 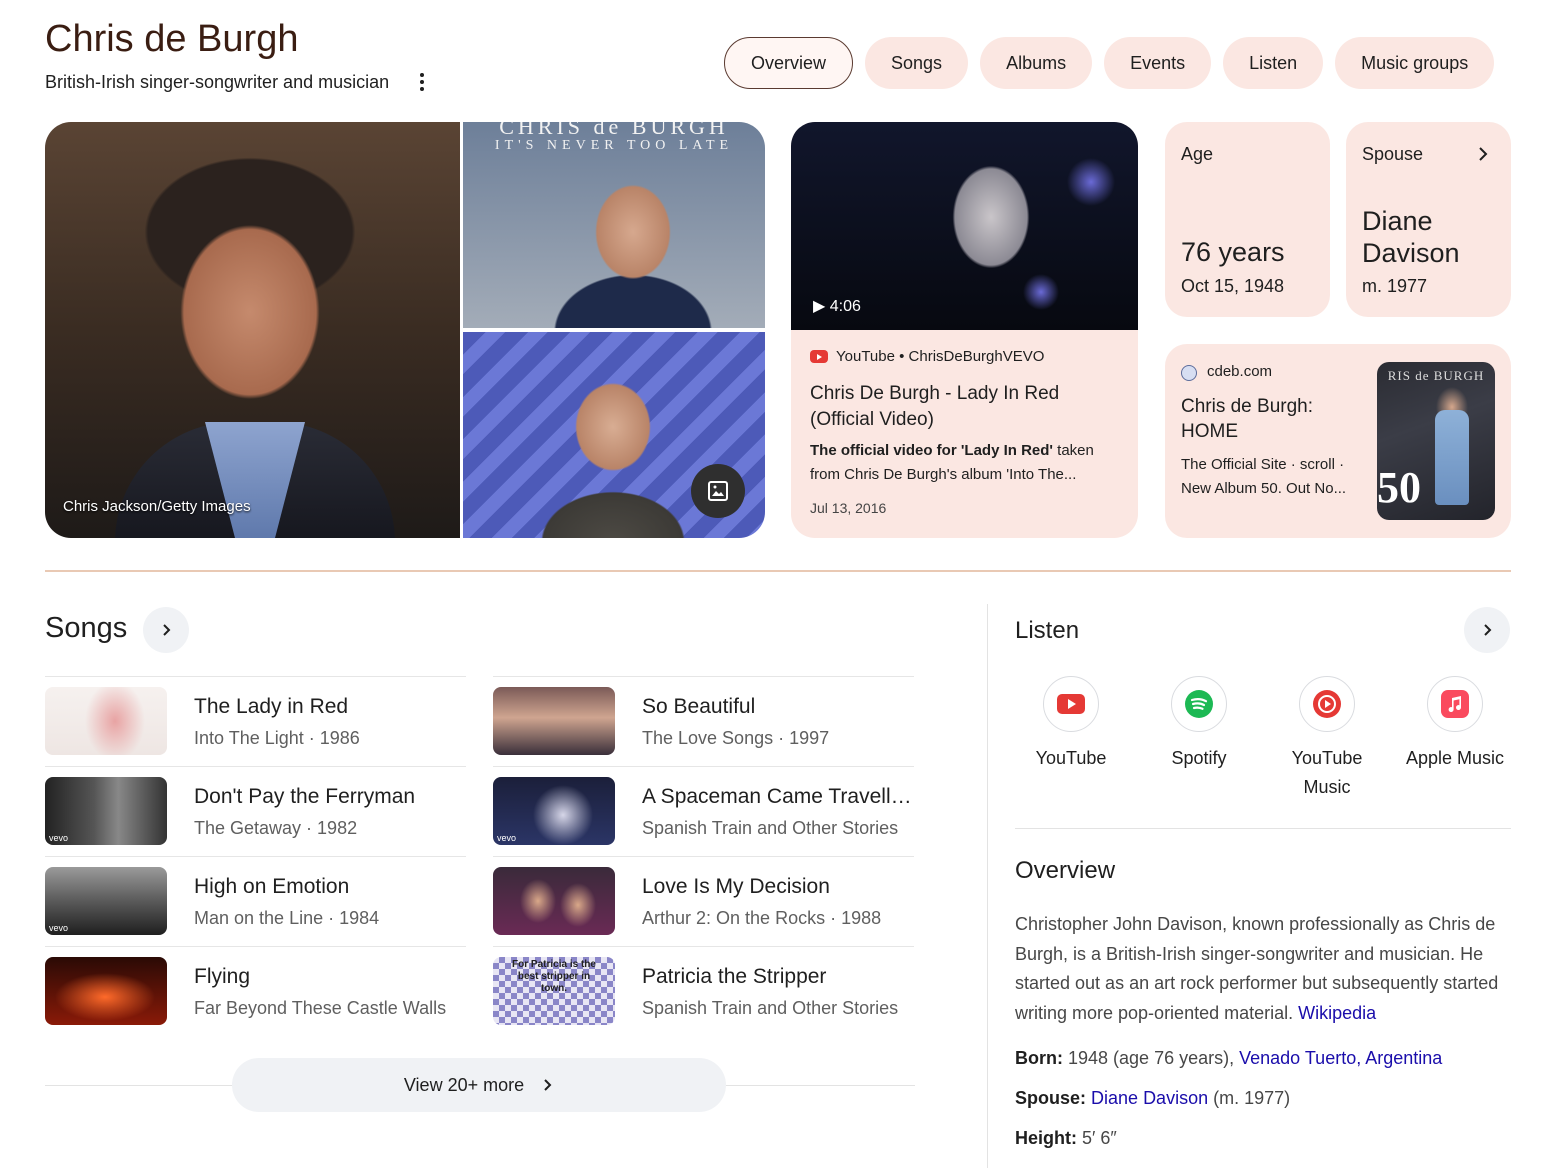 What do you see at coordinates (1263, 828) in the screenshot?
I see `listen-divider` at bounding box center [1263, 828].